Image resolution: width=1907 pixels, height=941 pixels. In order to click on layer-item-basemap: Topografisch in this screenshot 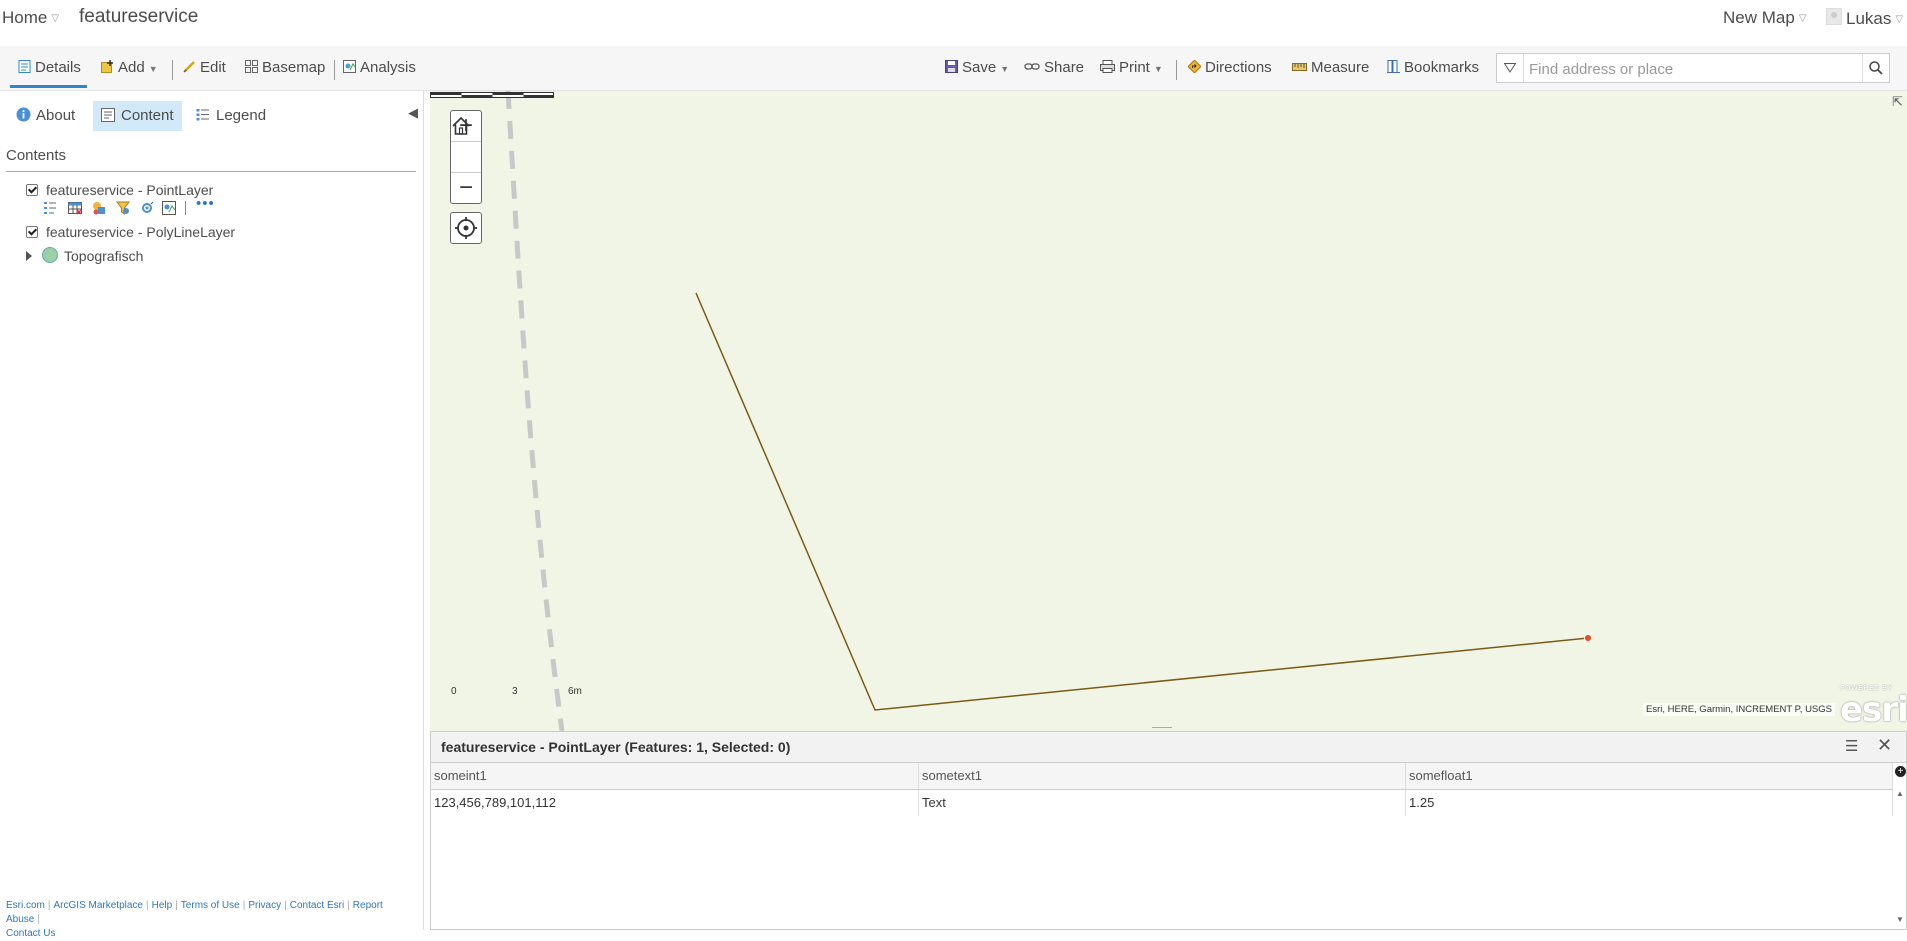, I will do `click(84, 255)`.